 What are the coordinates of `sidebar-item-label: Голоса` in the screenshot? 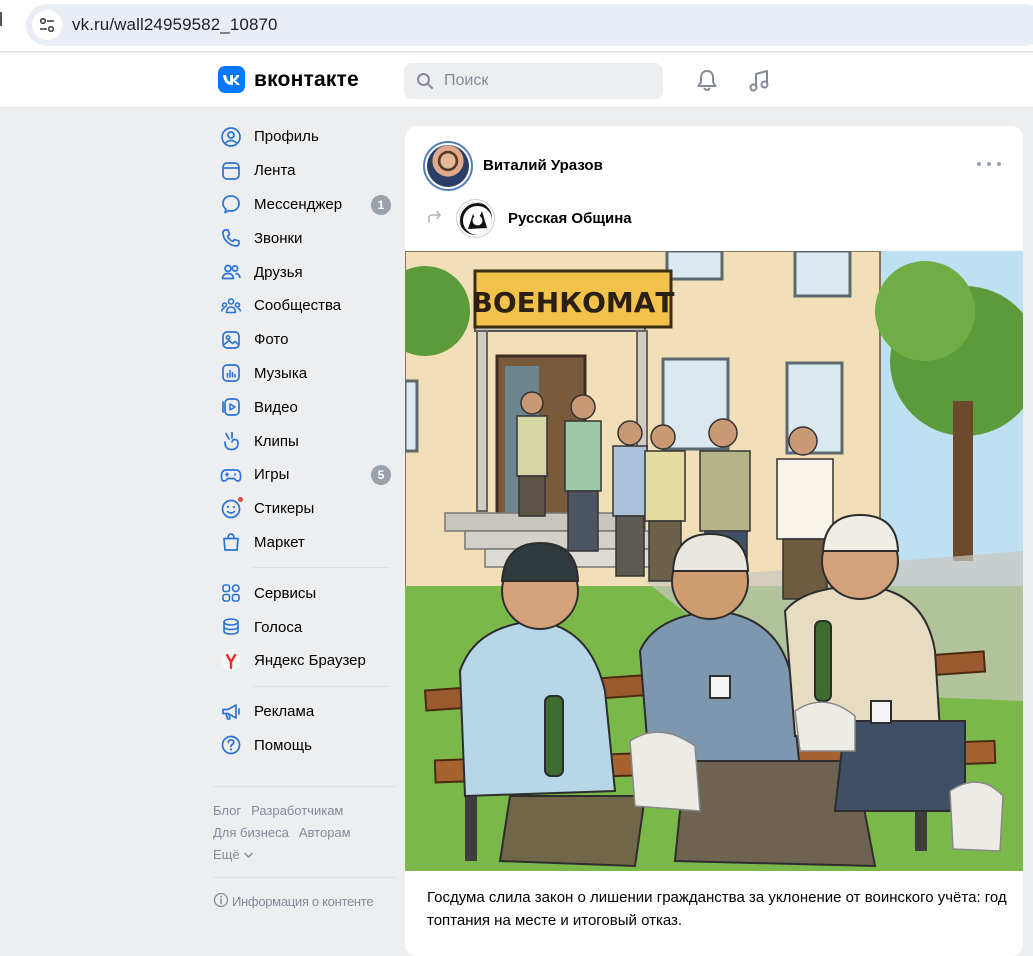 It's located at (278, 627).